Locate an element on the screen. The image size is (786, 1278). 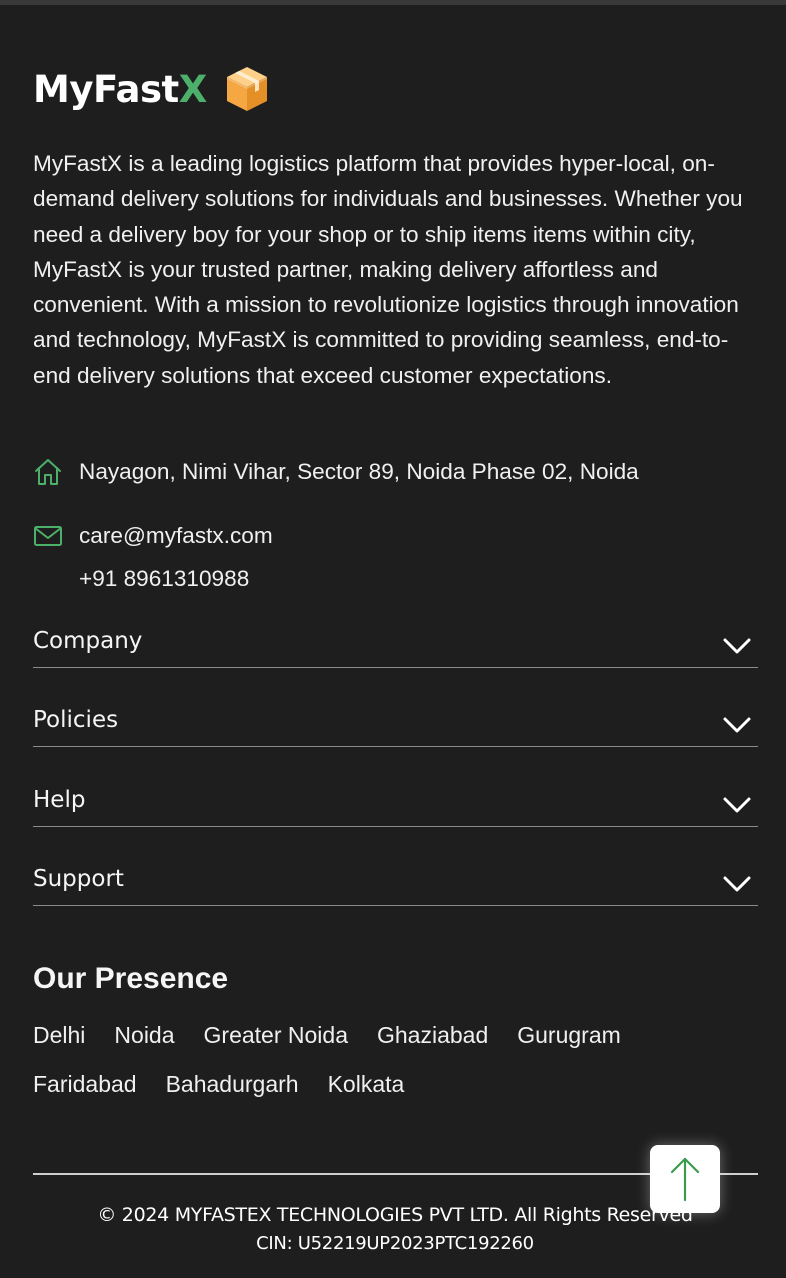
our-presence-heading: Our Presence is located at coordinates (131, 978).